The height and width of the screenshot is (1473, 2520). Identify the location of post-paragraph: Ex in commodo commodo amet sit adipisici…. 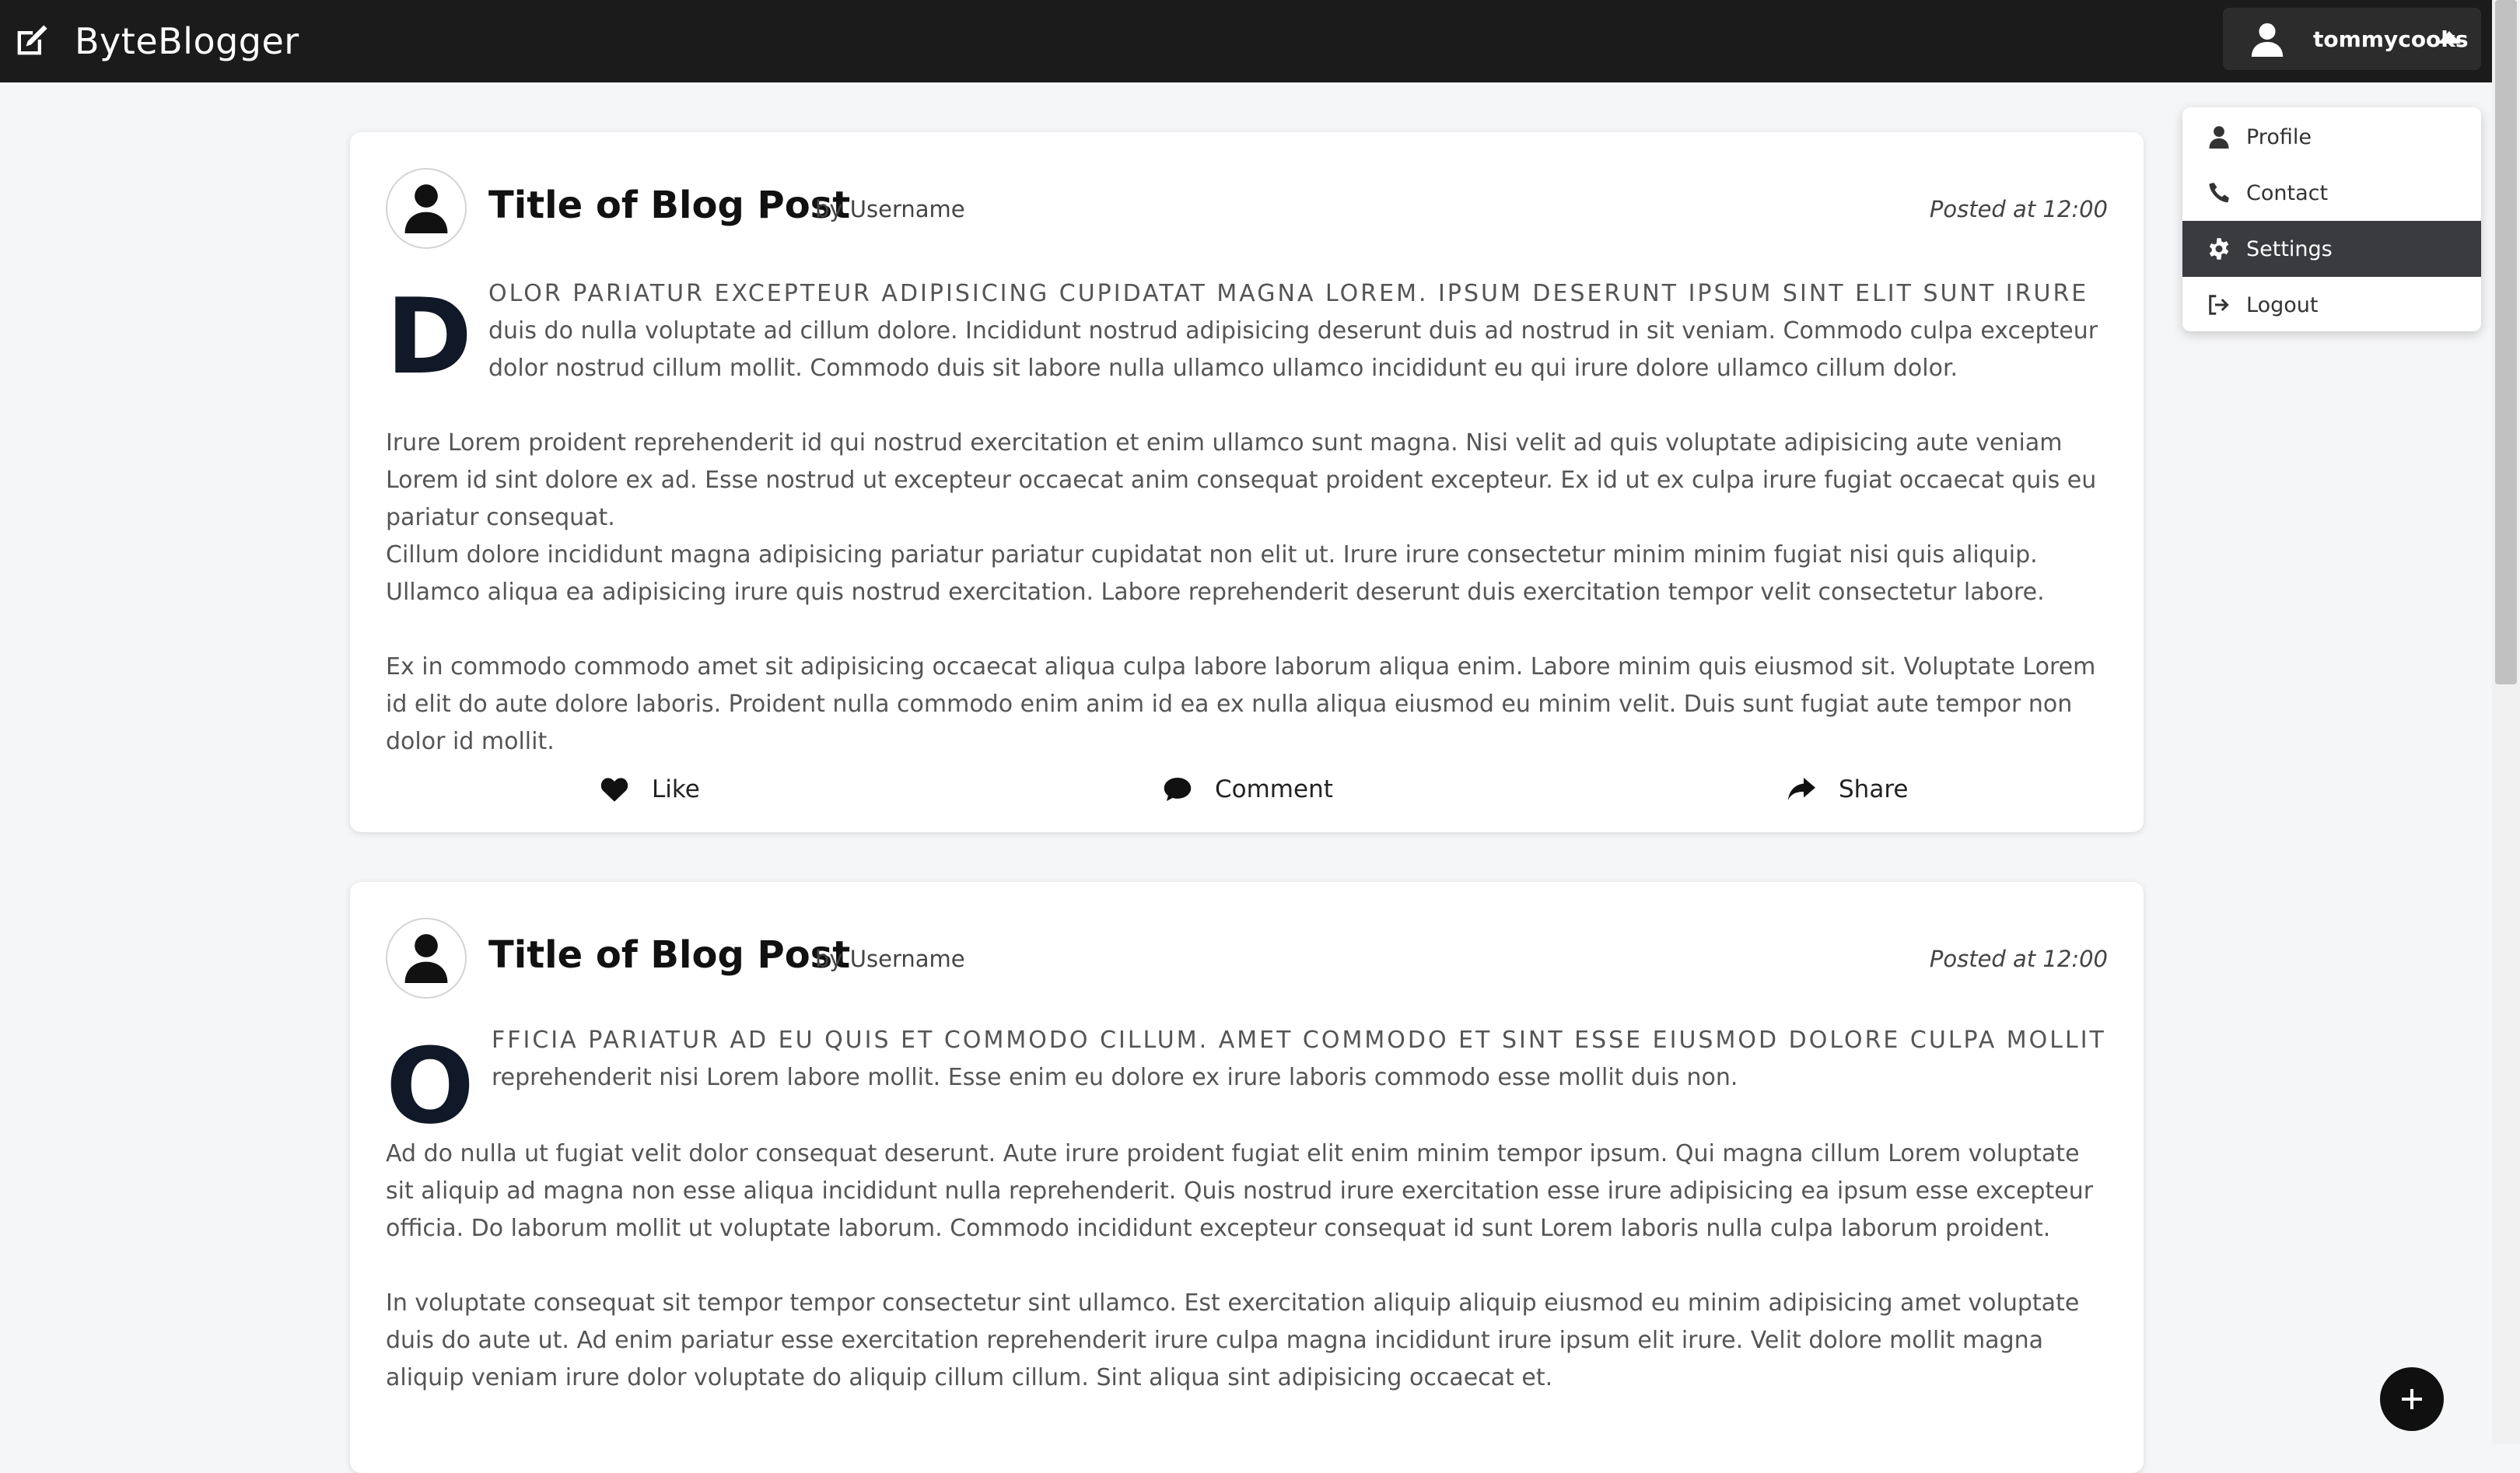
(1241, 704).